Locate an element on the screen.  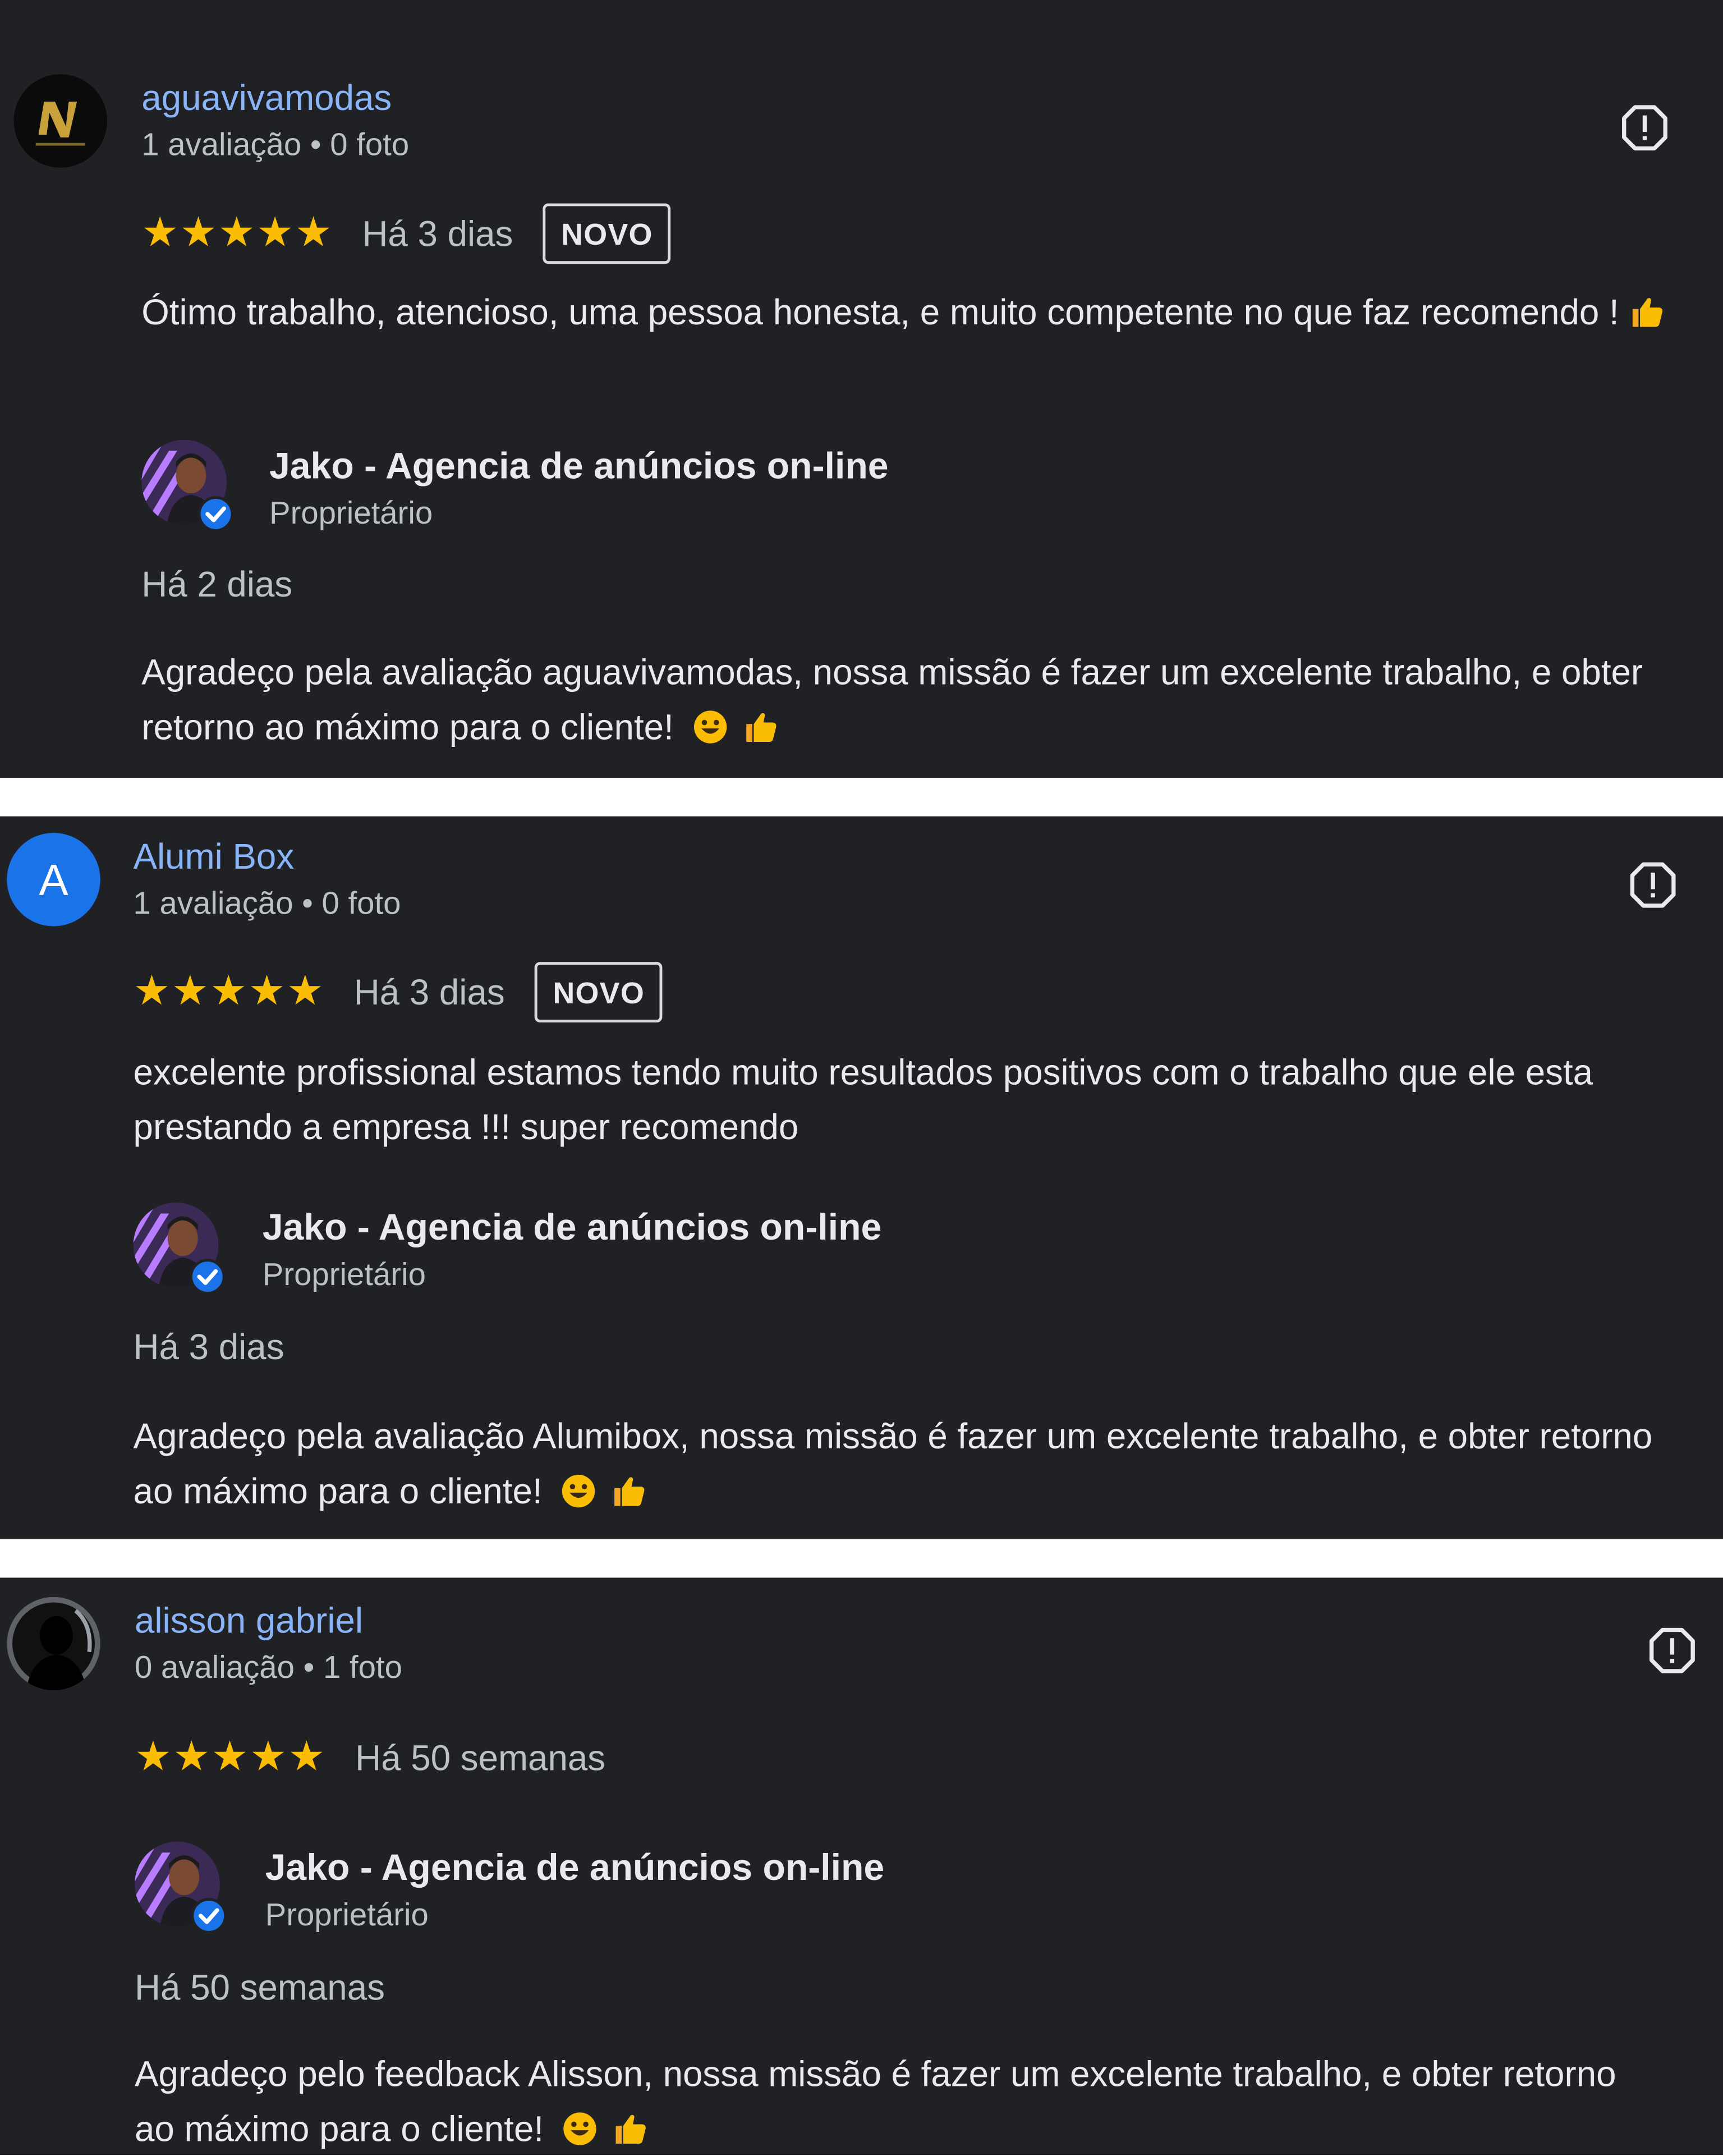
reviewer-name: Alumi Box is located at coordinates (214, 857).